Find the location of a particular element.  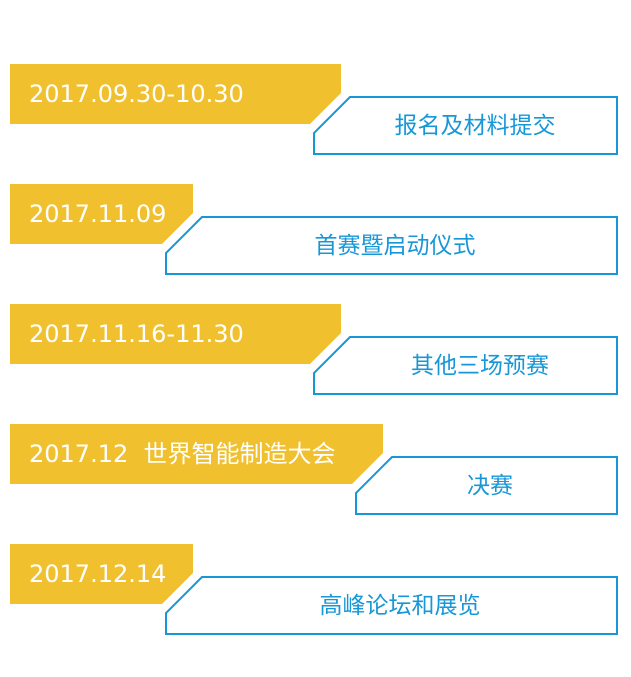

date-label: 2017.09.30-10.30 is located at coordinates (136, 94).